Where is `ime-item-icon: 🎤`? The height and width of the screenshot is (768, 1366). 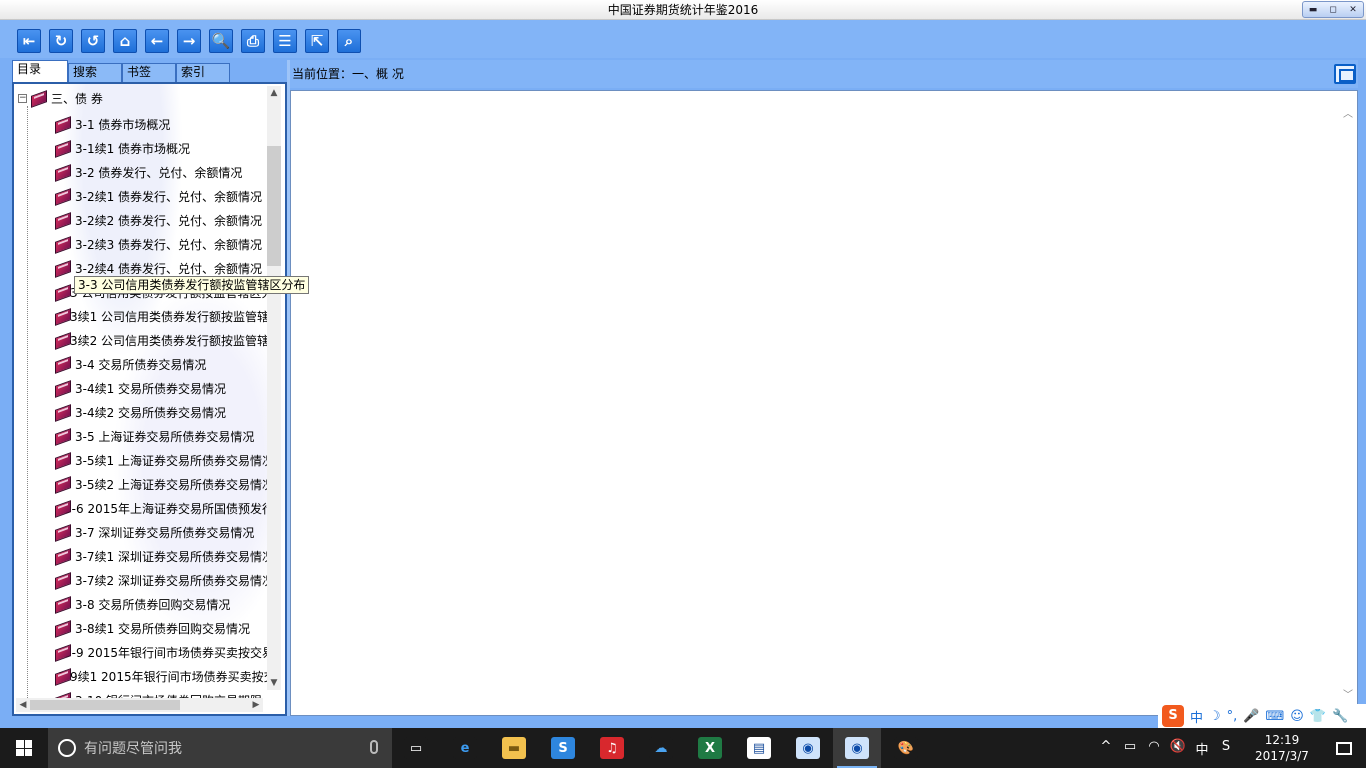 ime-item-icon: 🎤 is located at coordinates (1251, 716).